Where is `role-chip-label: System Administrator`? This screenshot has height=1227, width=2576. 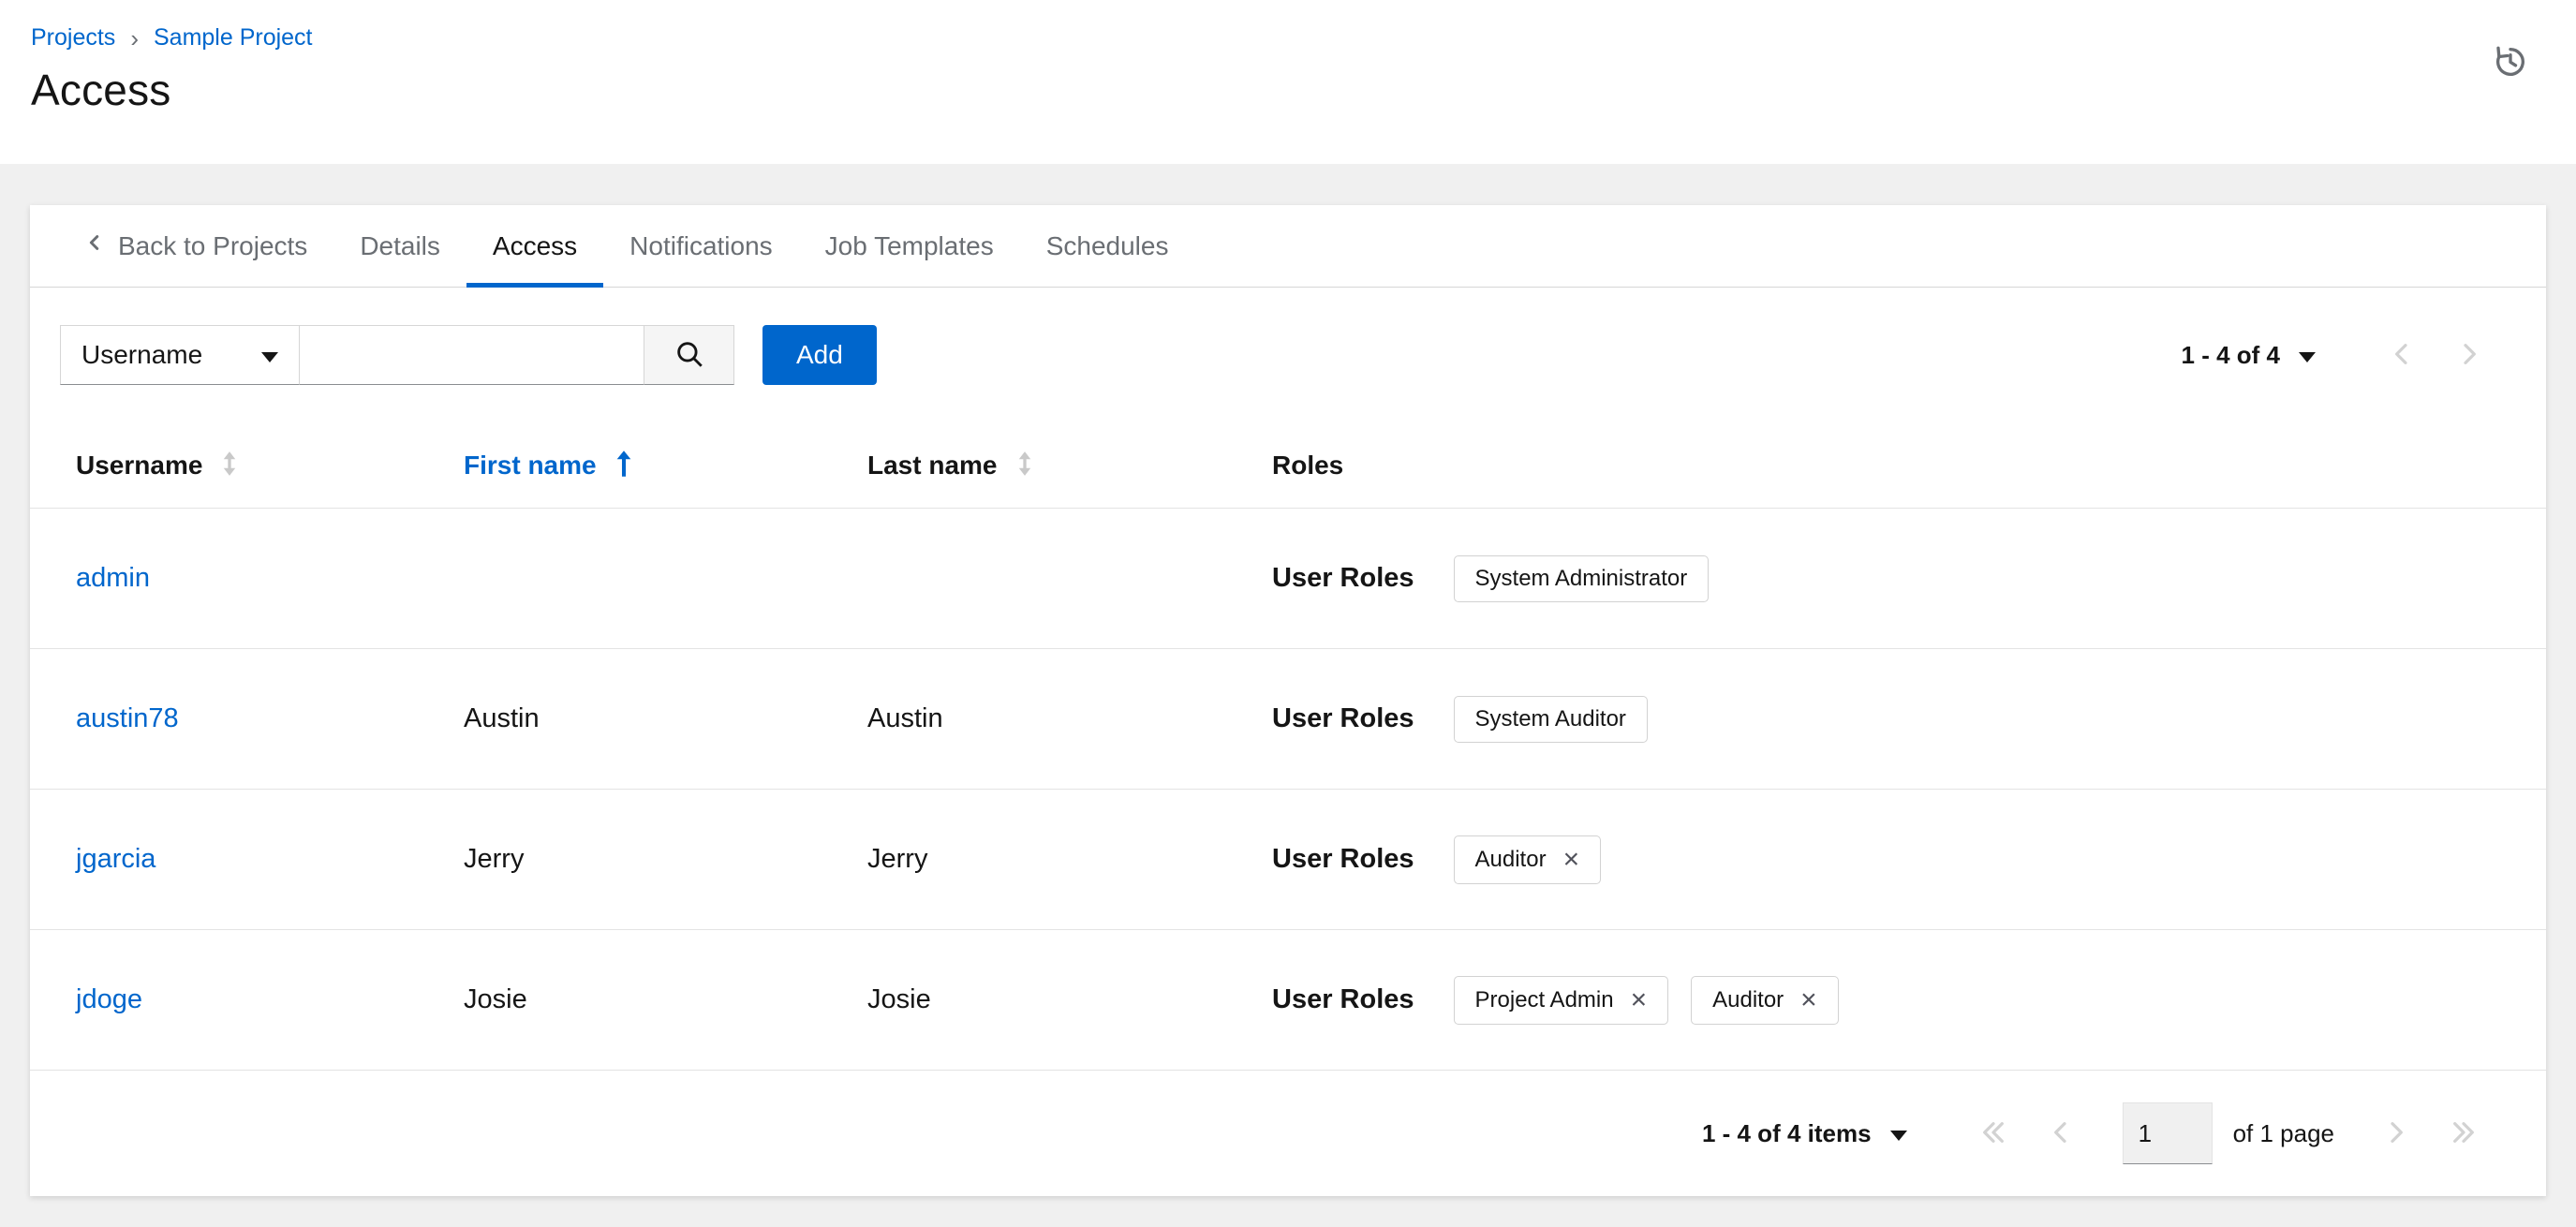 role-chip-label: System Administrator is located at coordinates (1581, 578).